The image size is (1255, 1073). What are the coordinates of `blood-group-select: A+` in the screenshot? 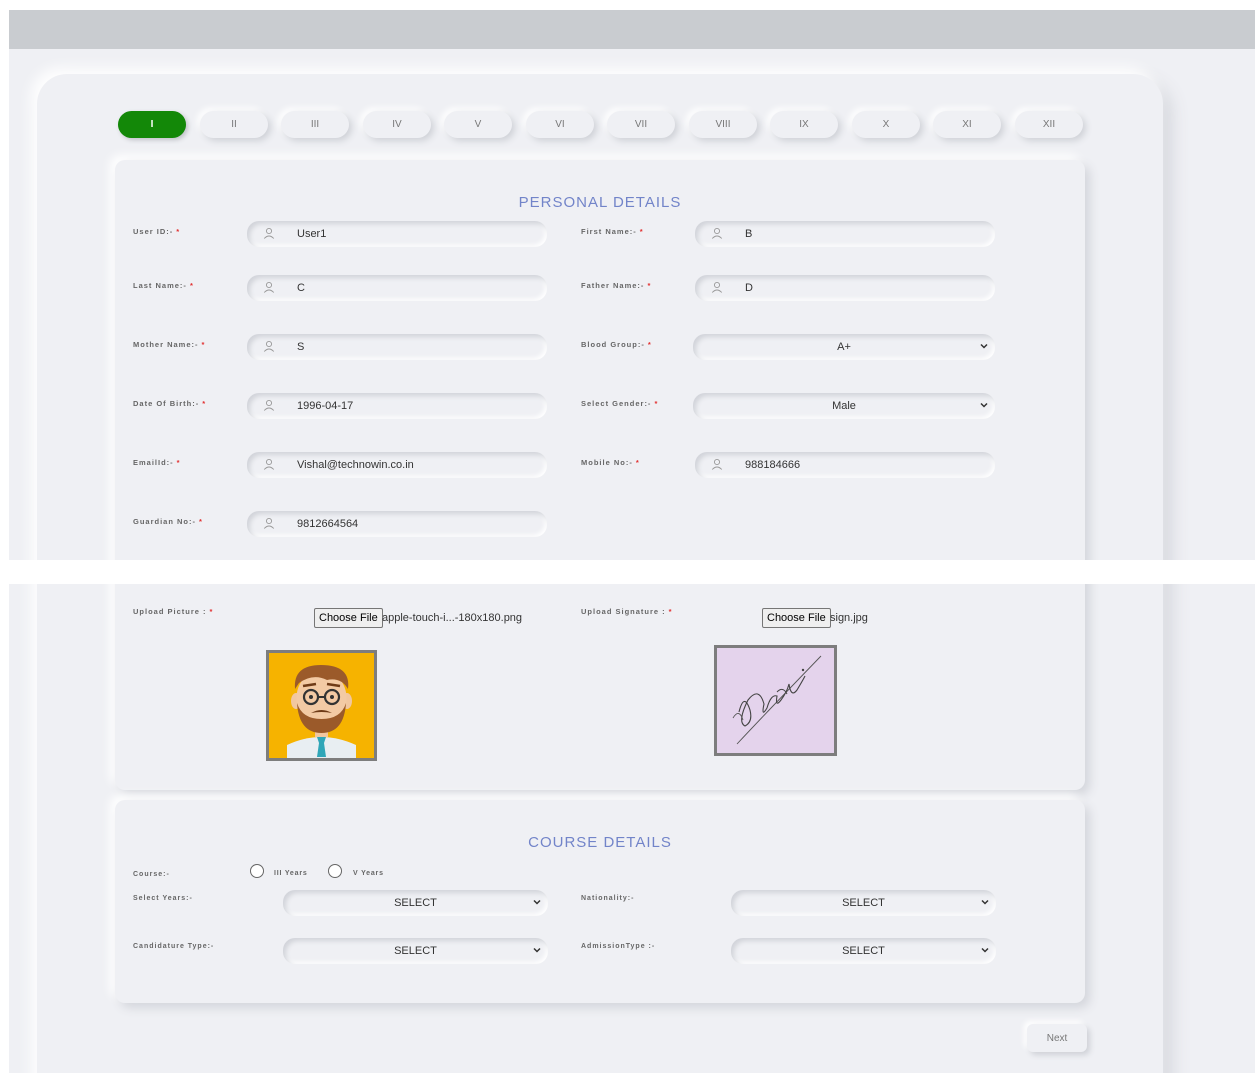 It's located at (844, 347).